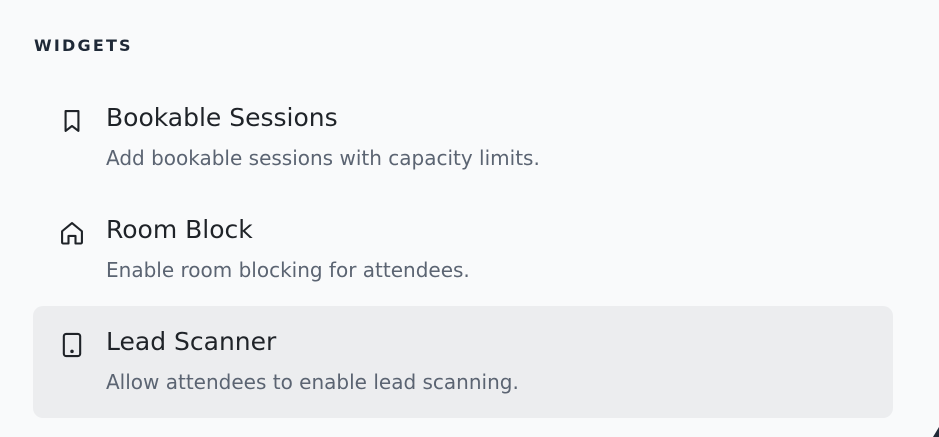  Describe the element at coordinates (191, 341) in the screenshot. I see `widget-title: Lead Scanner` at that location.